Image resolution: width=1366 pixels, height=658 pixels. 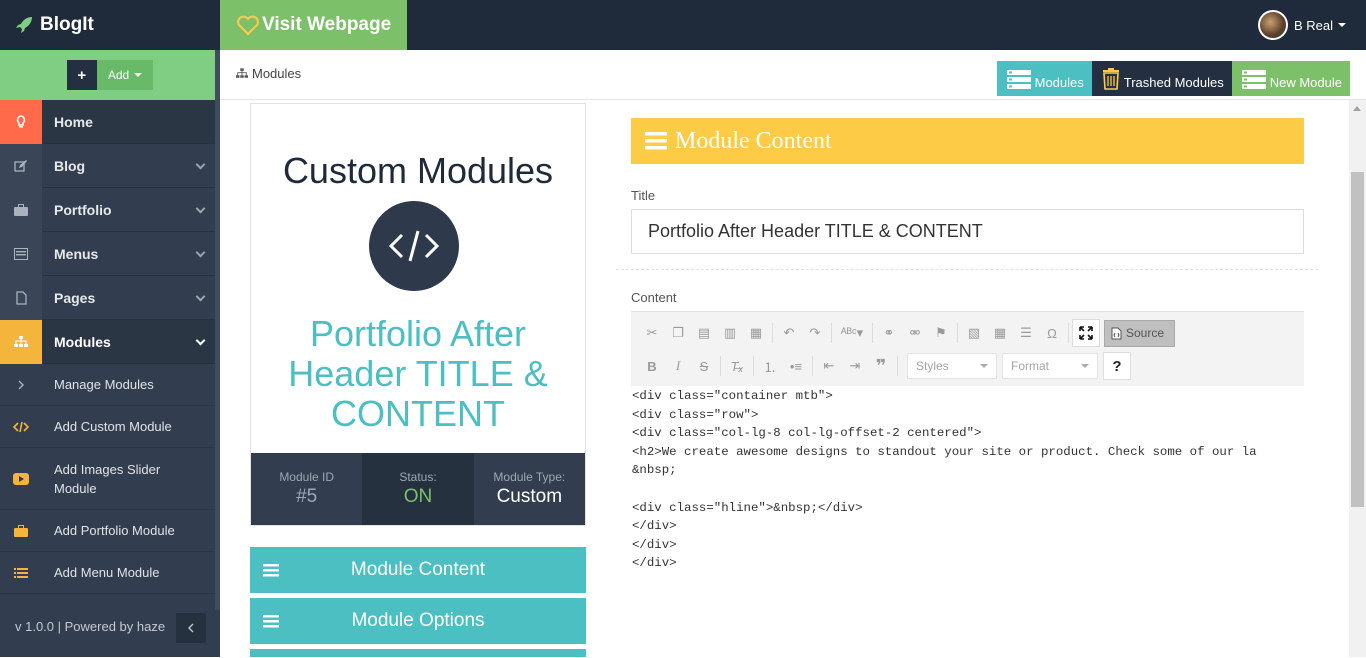 I want to click on numbered-list-icon: ⒈, so click(x=770, y=366).